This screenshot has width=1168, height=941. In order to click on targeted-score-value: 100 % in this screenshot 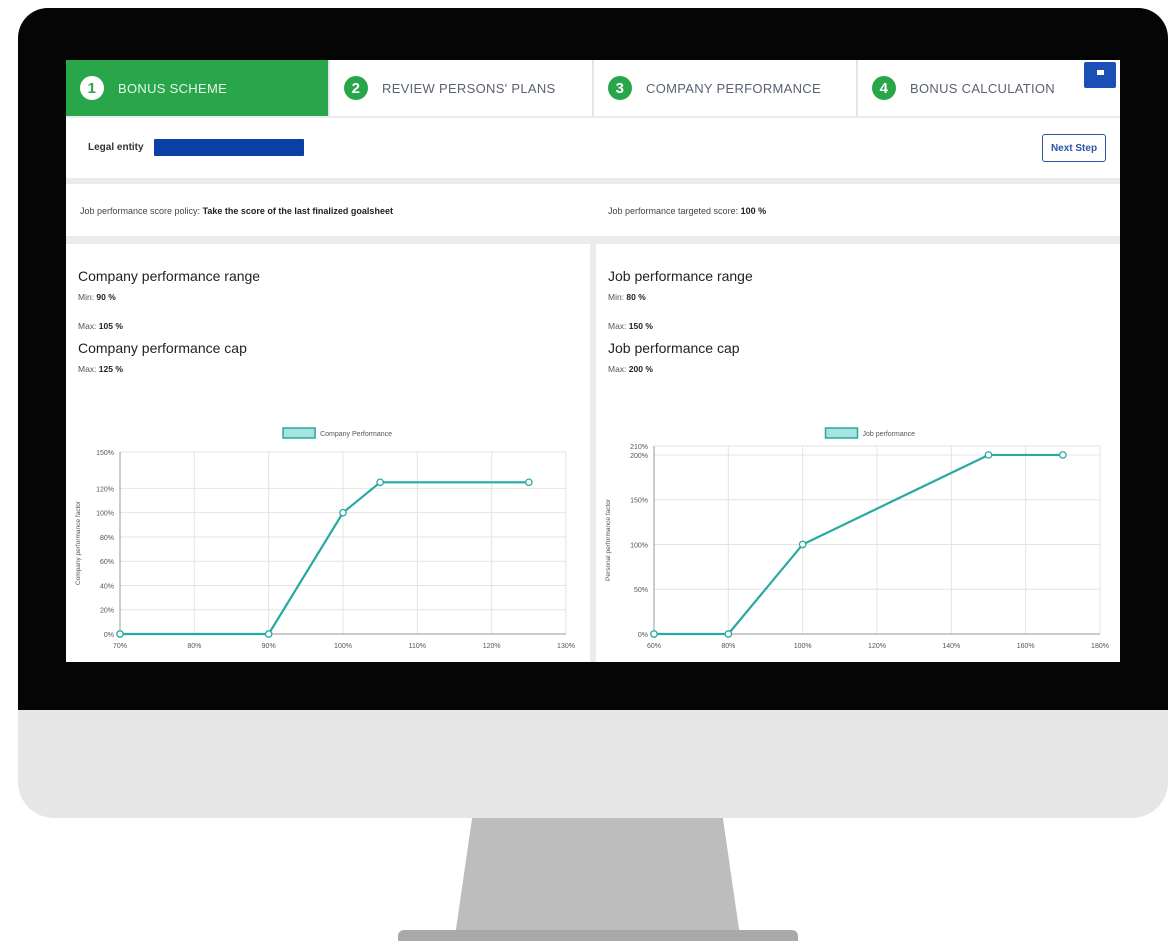, I will do `click(753, 211)`.